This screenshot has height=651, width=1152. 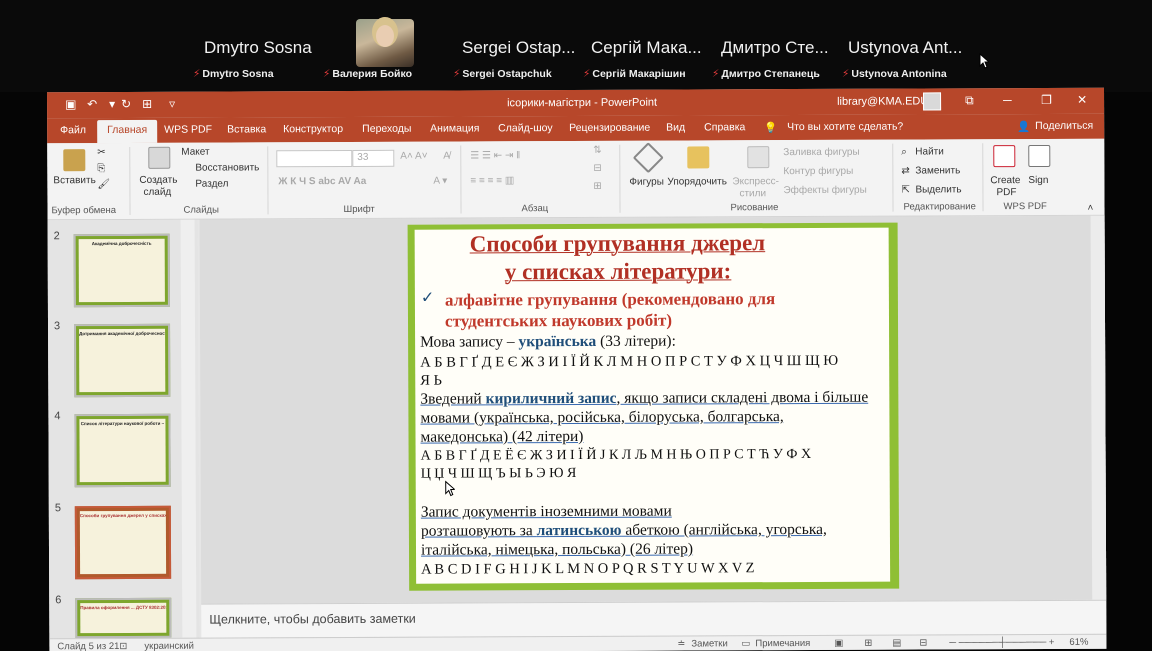 I want to click on save-icon: ▣, so click(x=70, y=104).